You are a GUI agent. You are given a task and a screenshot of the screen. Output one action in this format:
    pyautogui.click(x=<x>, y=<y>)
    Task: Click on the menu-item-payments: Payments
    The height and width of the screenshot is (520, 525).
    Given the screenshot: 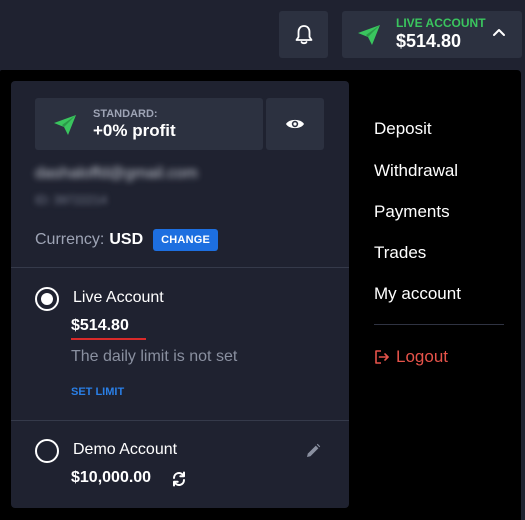 What is the action you would take?
    pyautogui.click(x=412, y=212)
    